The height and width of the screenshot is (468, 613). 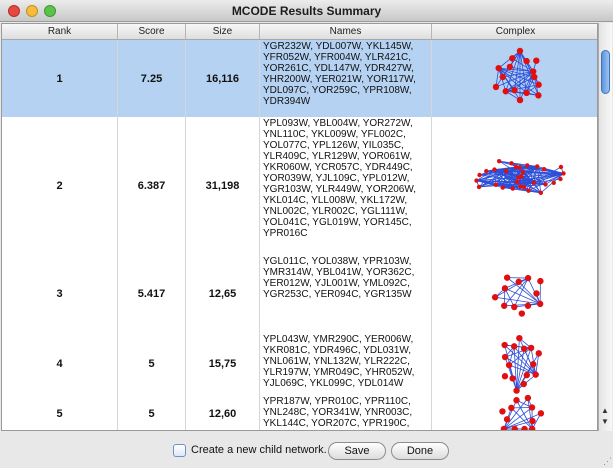 I want to click on column-header-names: Names, so click(x=346, y=31).